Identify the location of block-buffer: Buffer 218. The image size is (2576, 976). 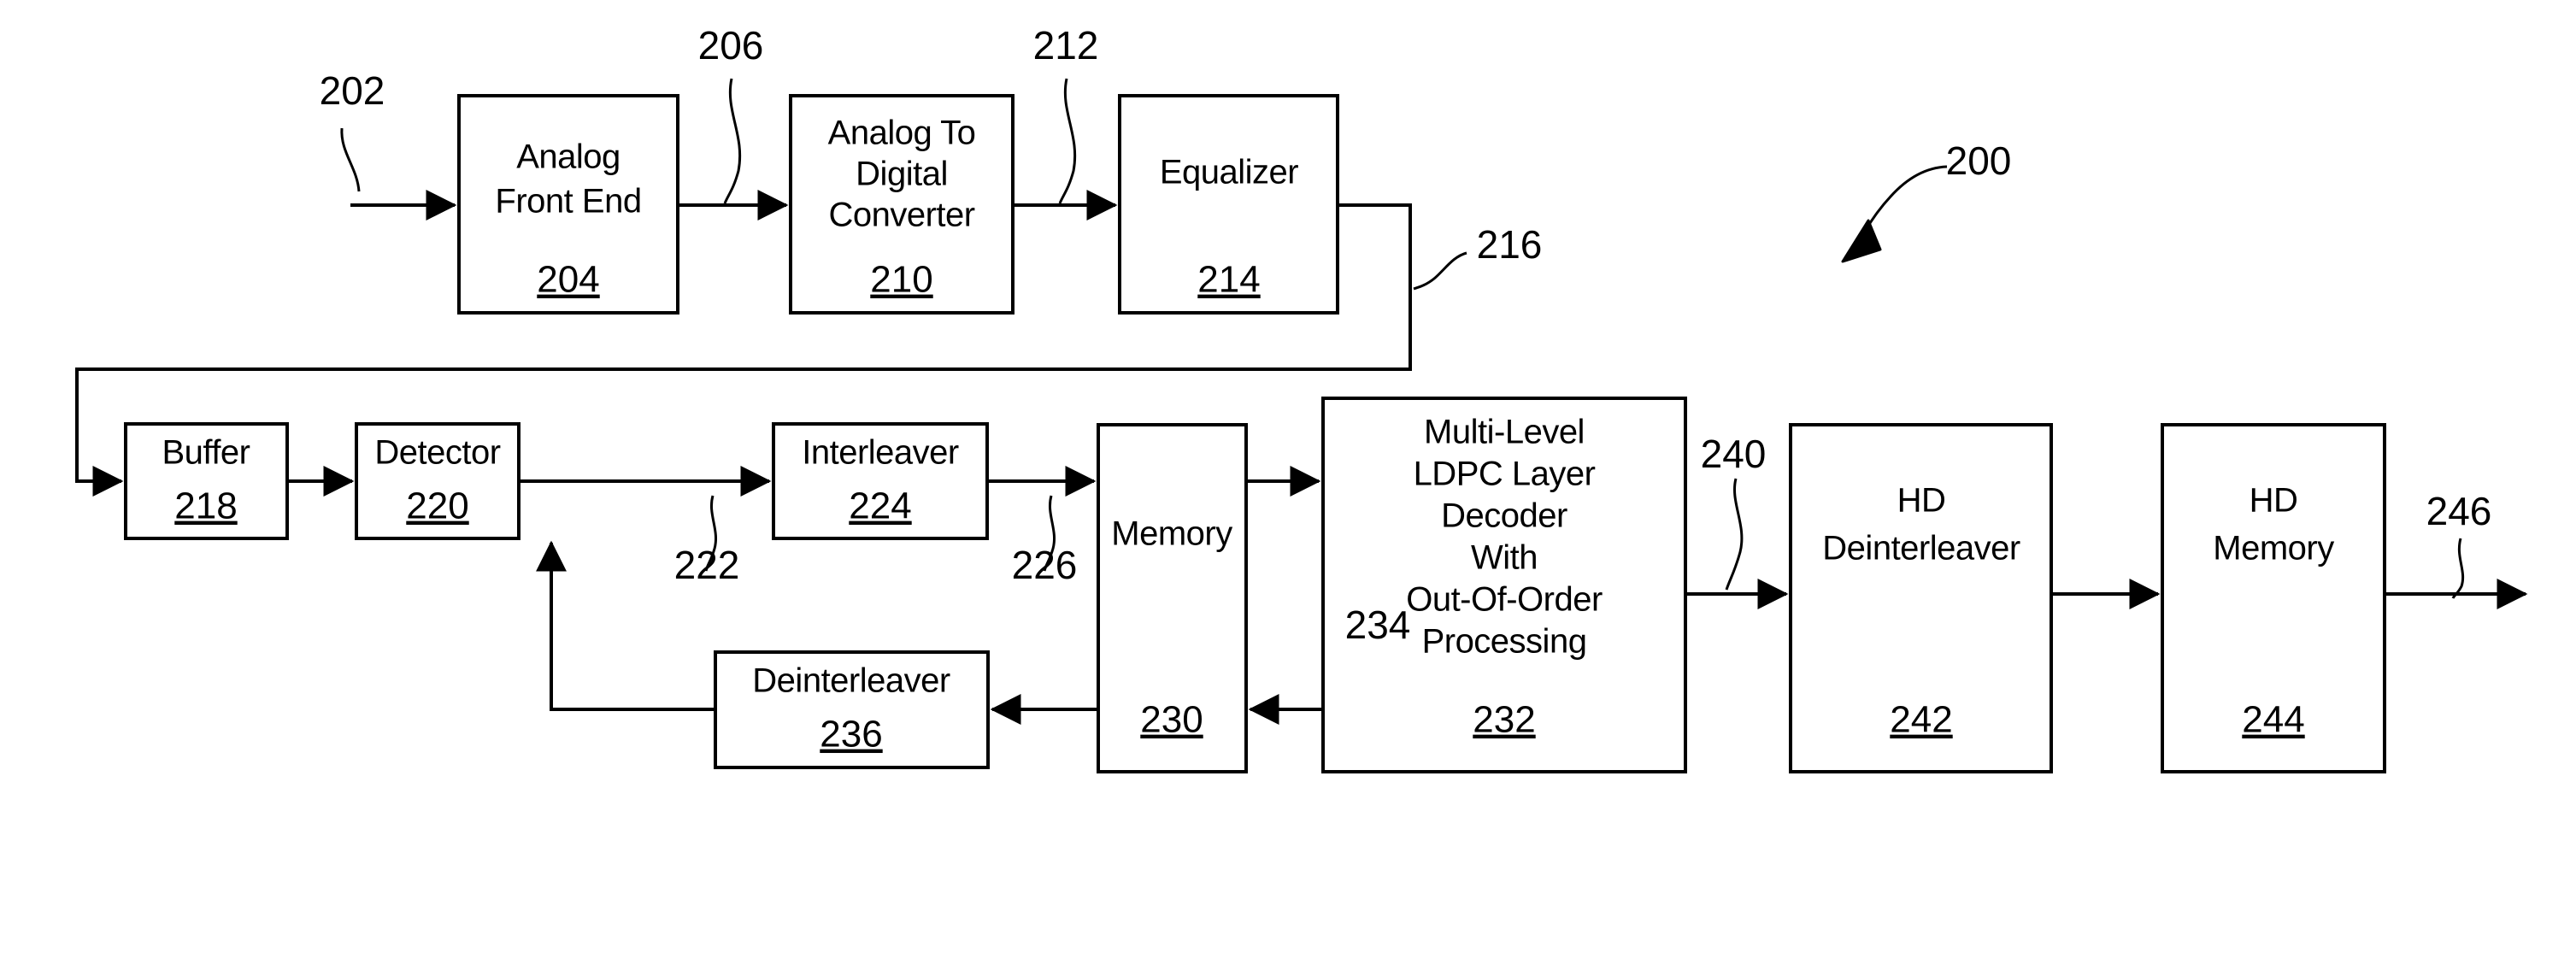
(206, 481).